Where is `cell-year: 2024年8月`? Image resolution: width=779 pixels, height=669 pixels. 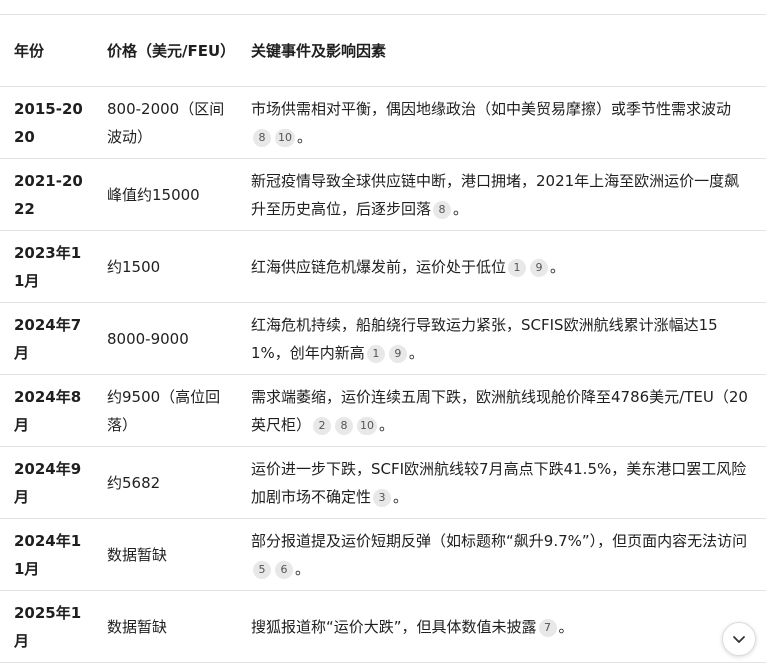 cell-year: 2024年8月 is located at coordinates (48, 410).